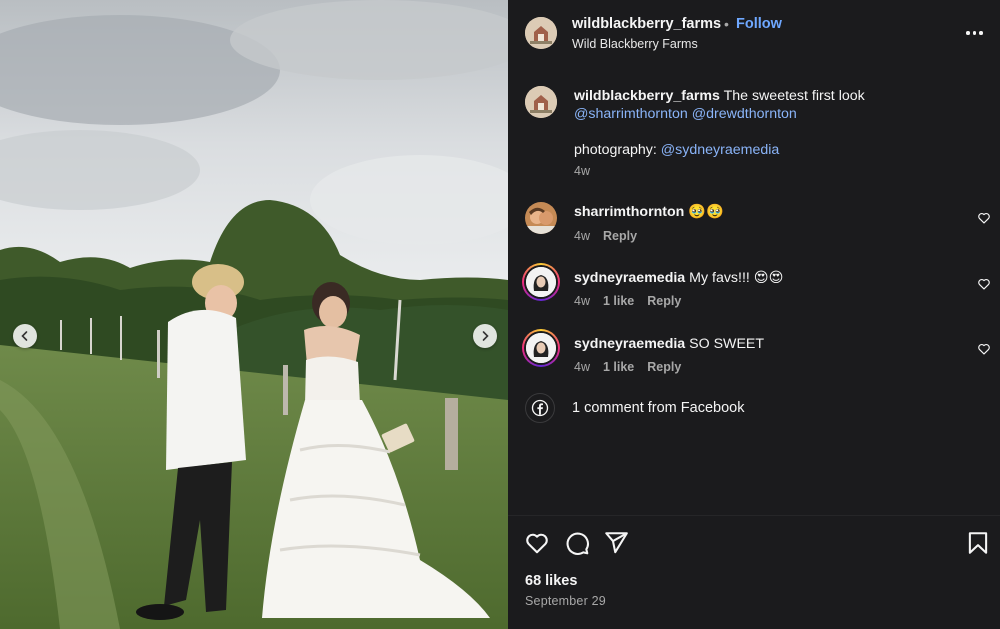  Describe the element at coordinates (720, 150) in the screenshot. I see `mention-link: @sydneyraemedia` at that location.